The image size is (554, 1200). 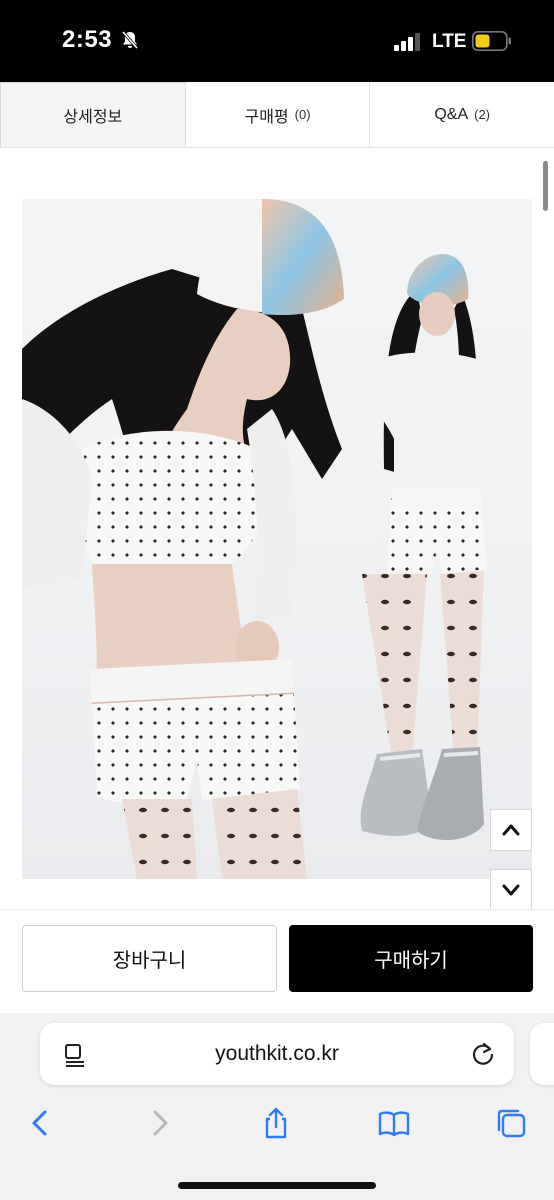 What do you see at coordinates (491, 41) in the screenshot?
I see `battery-icon` at bounding box center [491, 41].